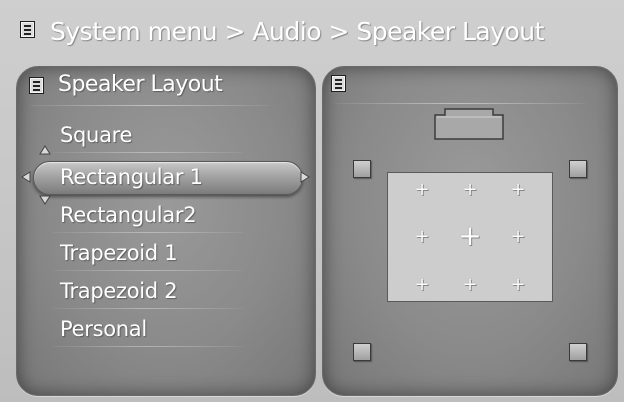  Describe the element at coordinates (469, 124) in the screenshot. I see `center-speaker-icon` at that location.